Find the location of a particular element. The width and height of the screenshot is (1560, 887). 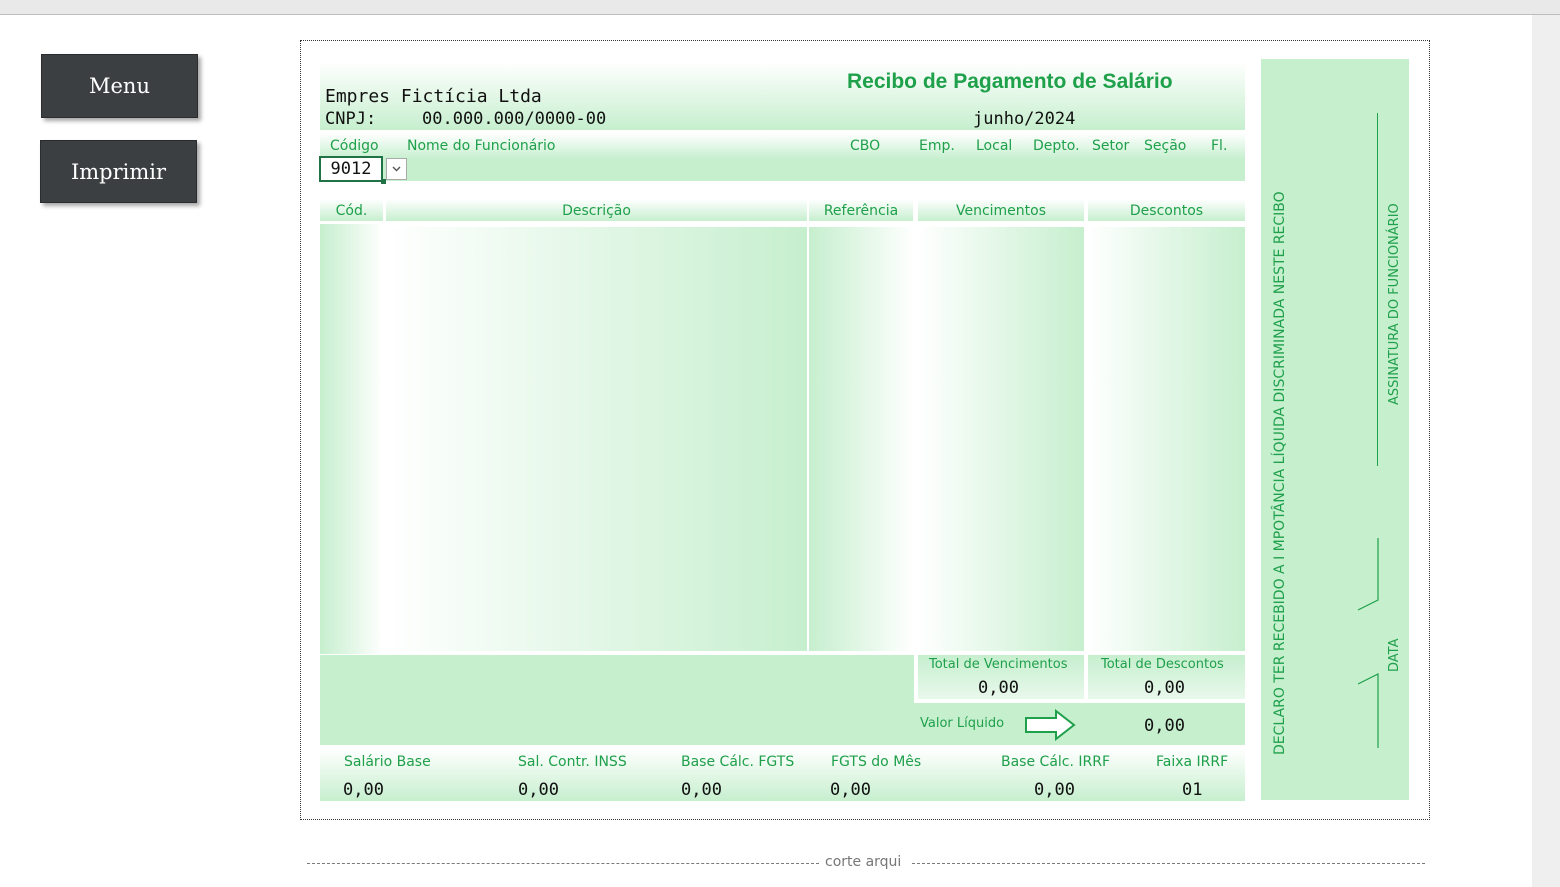

valor-liquido-value: 0,00 is located at coordinates (1164, 726).